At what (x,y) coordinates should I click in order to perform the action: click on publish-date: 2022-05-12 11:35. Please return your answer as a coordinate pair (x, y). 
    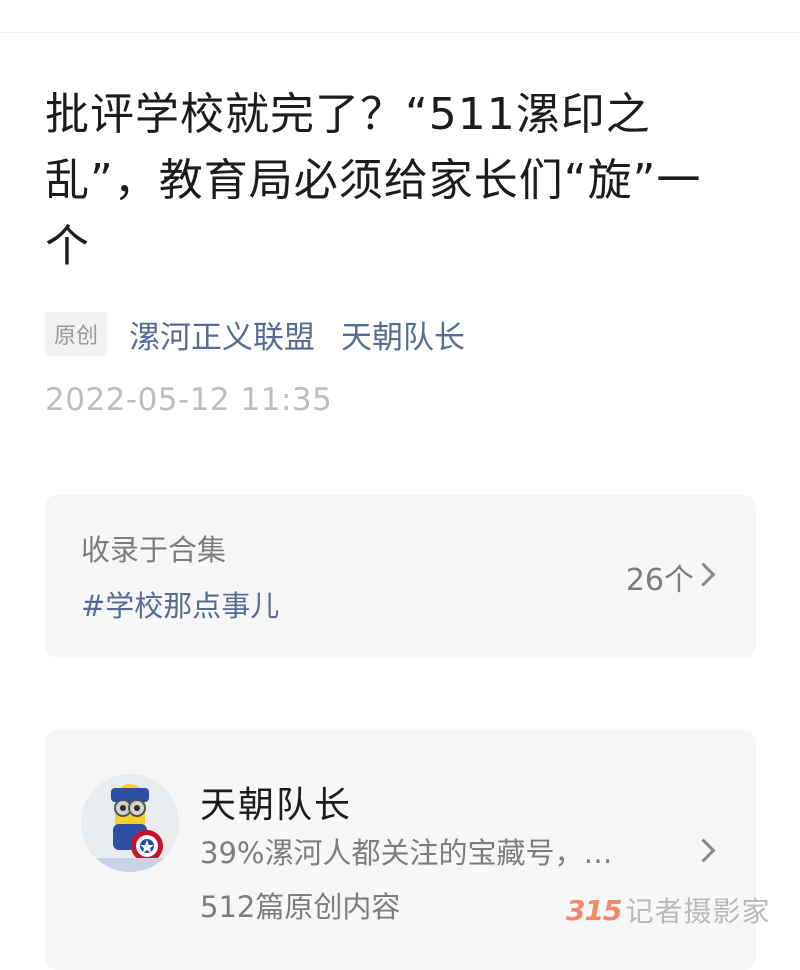
    Looking at the image, I should click on (189, 400).